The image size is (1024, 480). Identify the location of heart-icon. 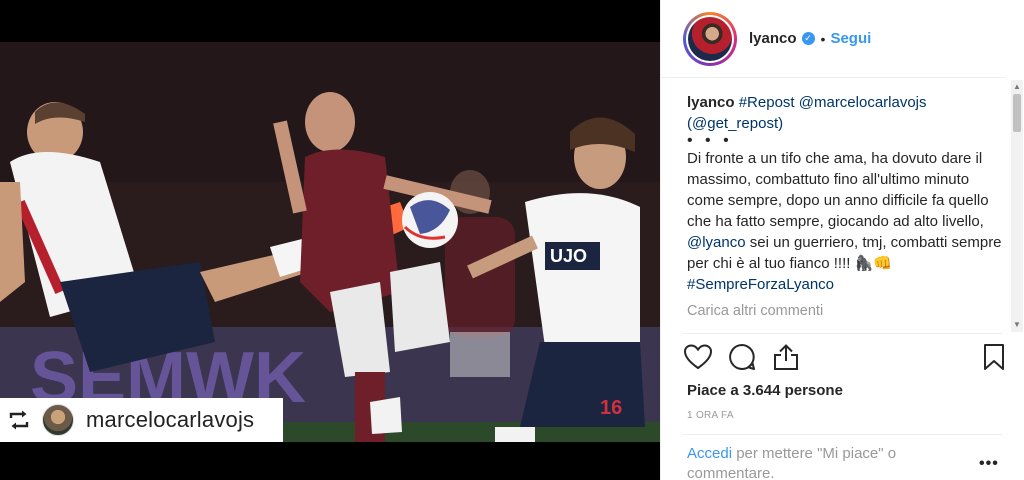
(698, 357).